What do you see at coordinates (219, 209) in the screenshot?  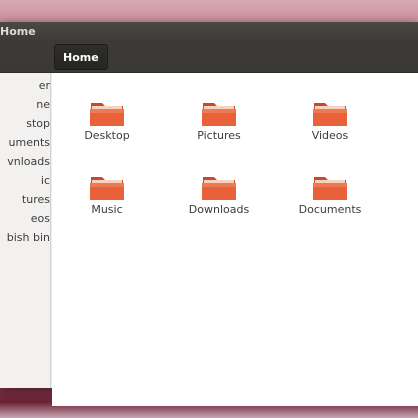 I see `folder-label: Downloads` at bounding box center [219, 209].